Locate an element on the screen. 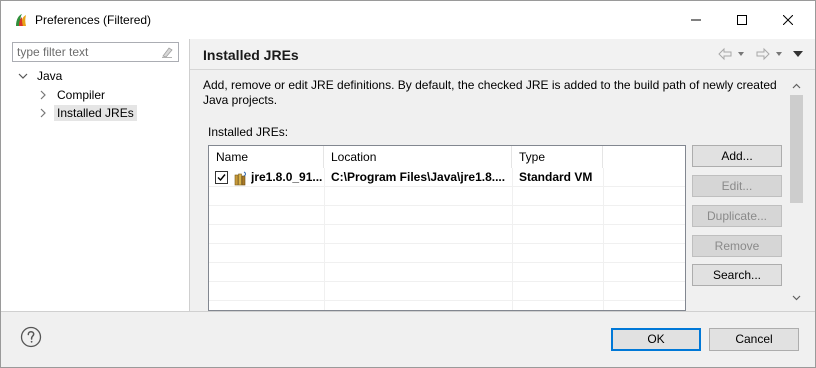 This screenshot has height=368, width=816. close-icon is located at coordinates (788, 20).